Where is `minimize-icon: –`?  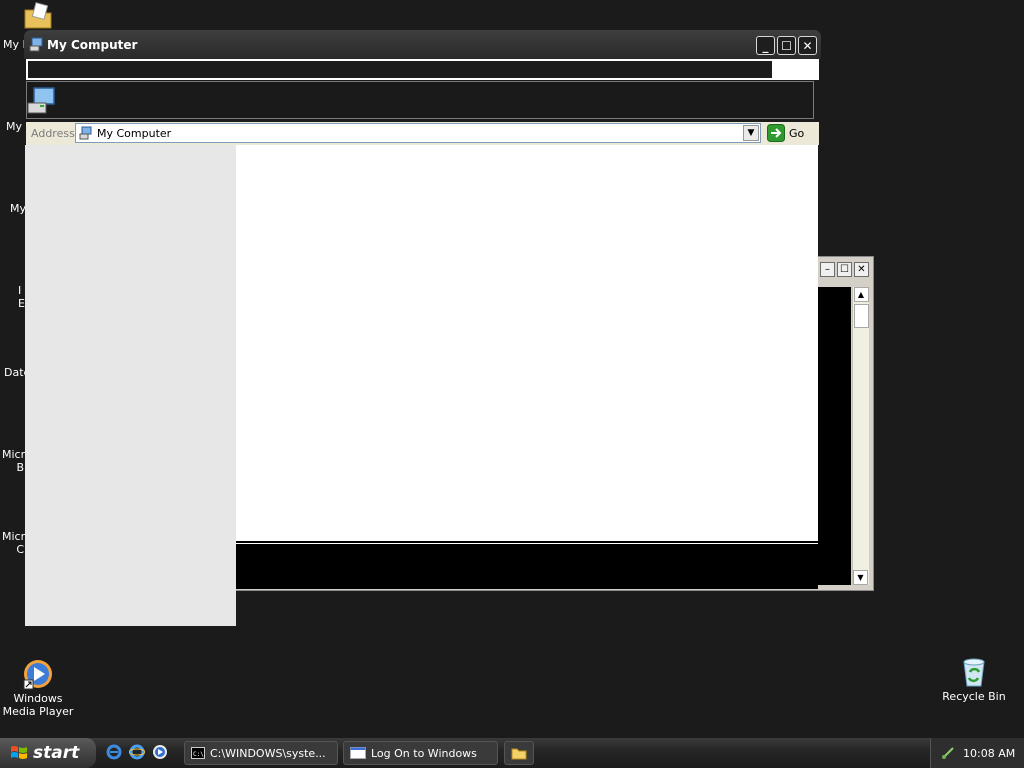 minimize-icon: – is located at coordinates (827, 269).